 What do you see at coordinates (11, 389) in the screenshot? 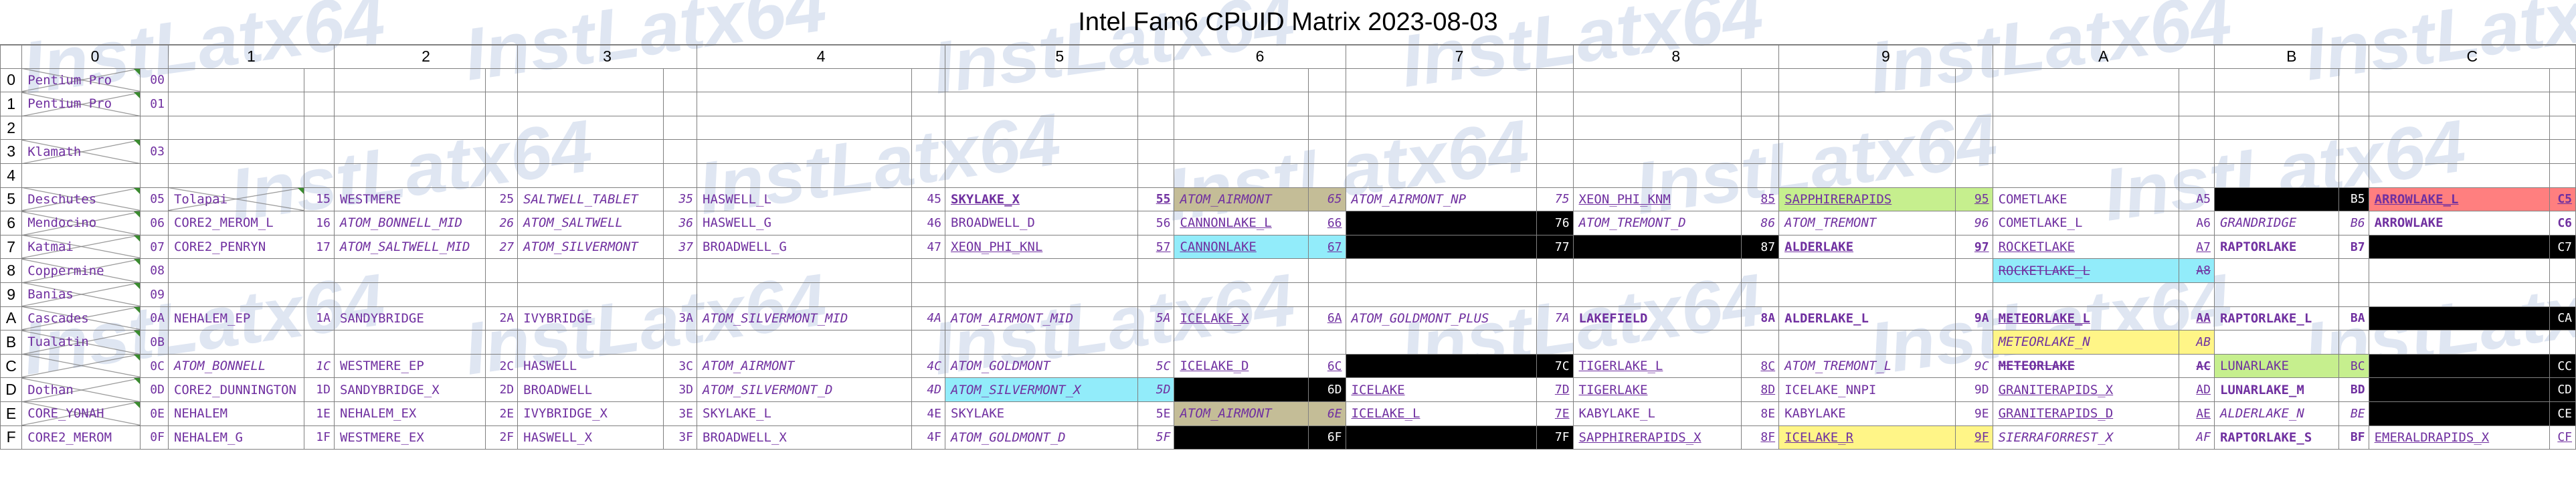
I see `row-header: D` at bounding box center [11, 389].